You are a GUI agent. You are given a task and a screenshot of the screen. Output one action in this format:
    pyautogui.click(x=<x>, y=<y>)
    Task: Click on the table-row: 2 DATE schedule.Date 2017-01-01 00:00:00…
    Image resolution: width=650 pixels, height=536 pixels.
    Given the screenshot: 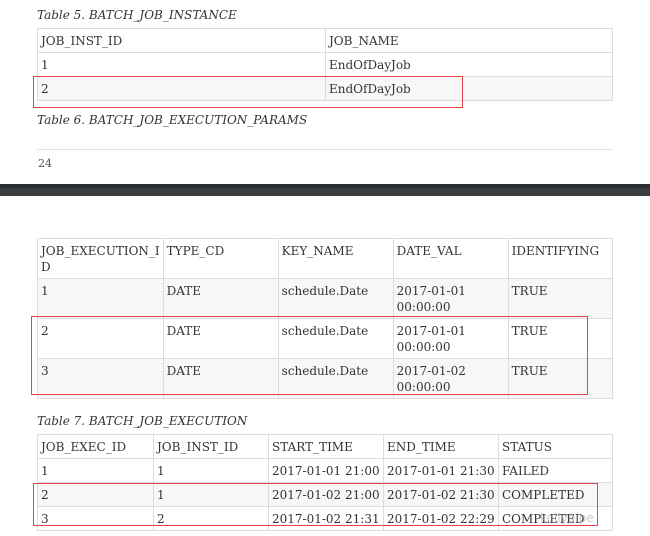 What is the action you would take?
    pyautogui.click(x=325, y=338)
    